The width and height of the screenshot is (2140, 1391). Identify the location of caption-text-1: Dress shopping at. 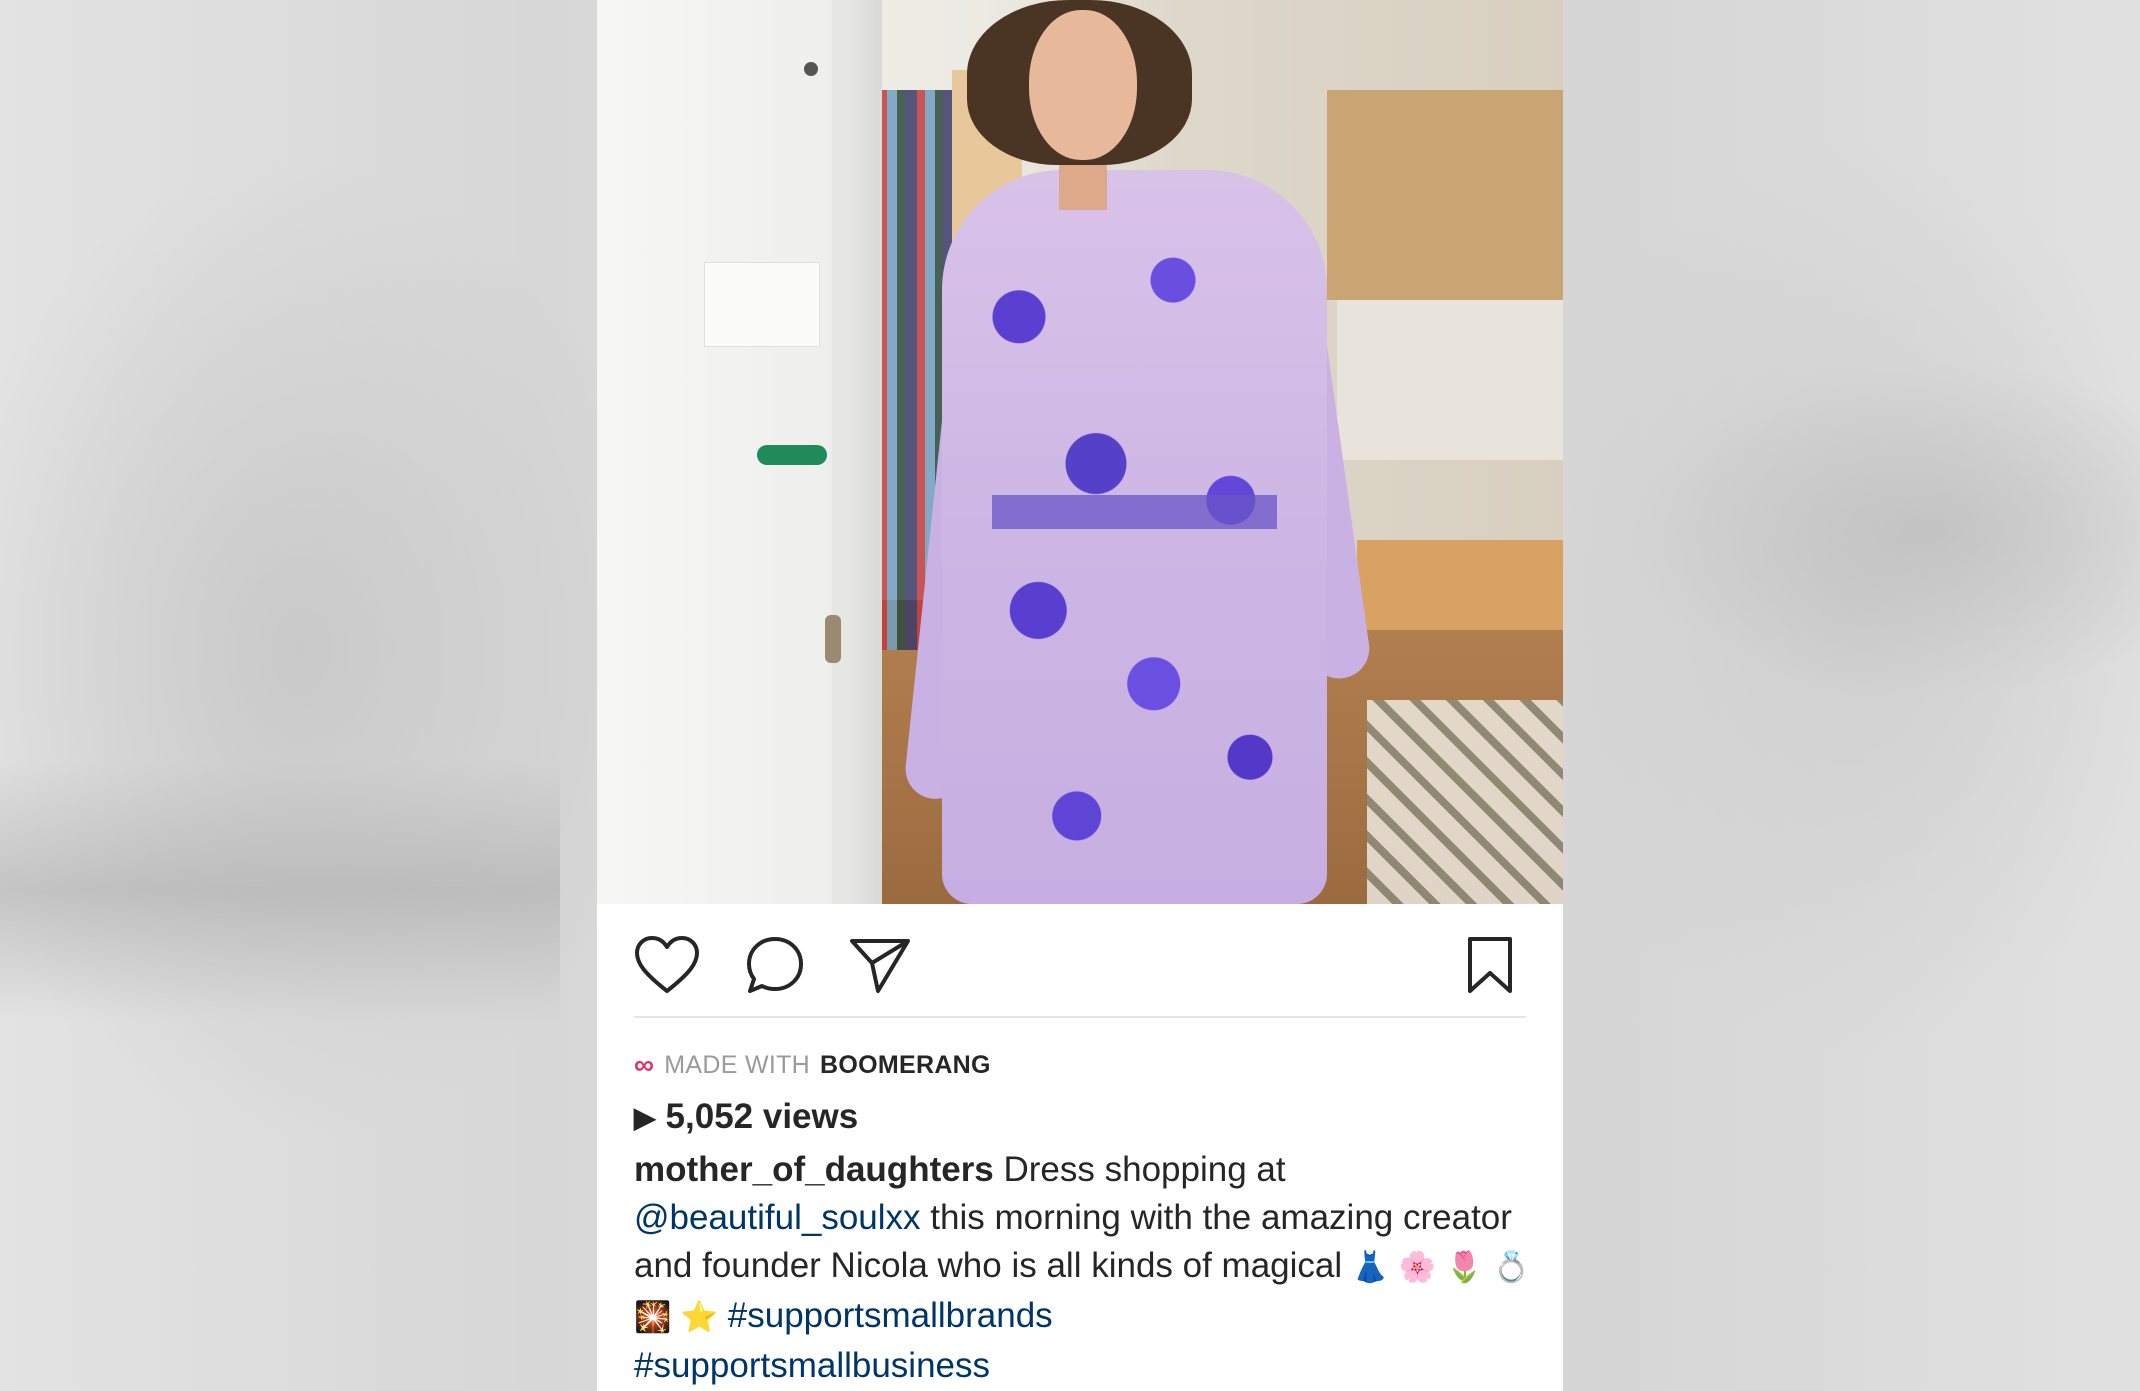
(1139, 1169).